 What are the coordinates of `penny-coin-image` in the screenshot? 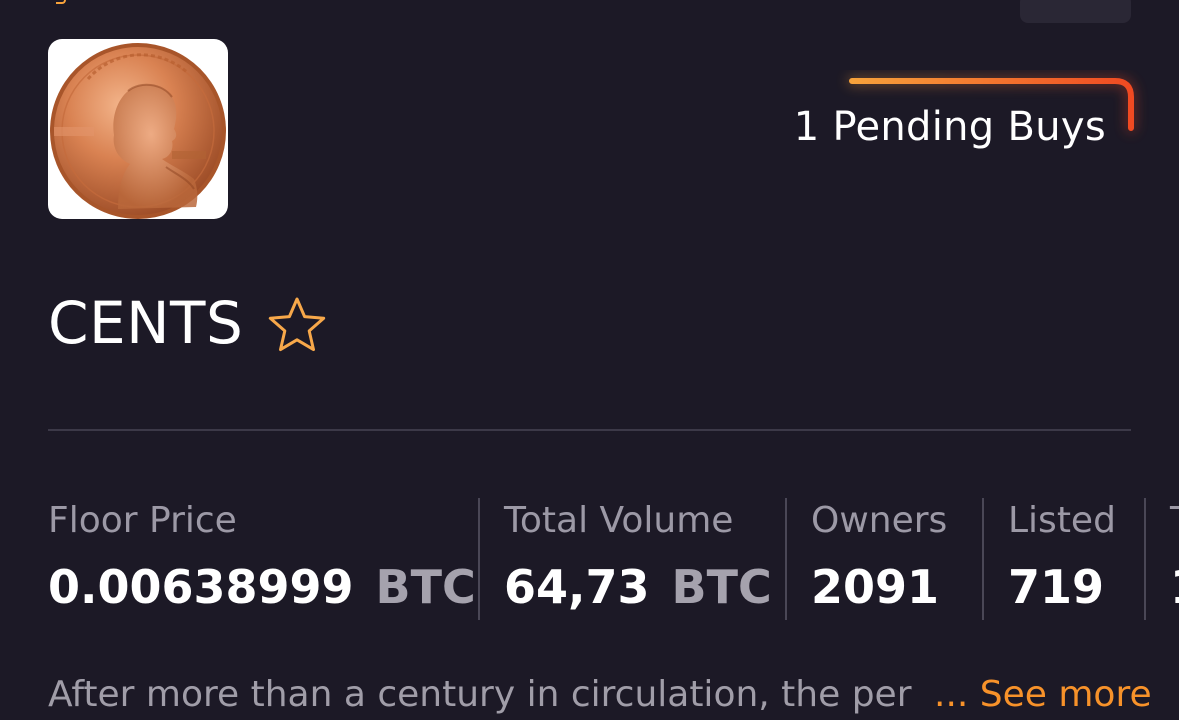 It's located at (138, 131).